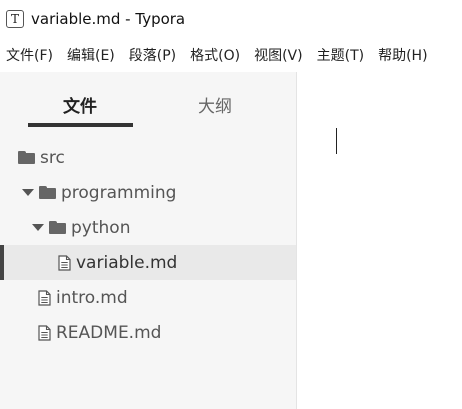 This screenshot has width=462, height=409. Describe the element at coordinates (148, 100) in the screenshot. I see `sidebar-tabs: 文件 大纲` at that location.